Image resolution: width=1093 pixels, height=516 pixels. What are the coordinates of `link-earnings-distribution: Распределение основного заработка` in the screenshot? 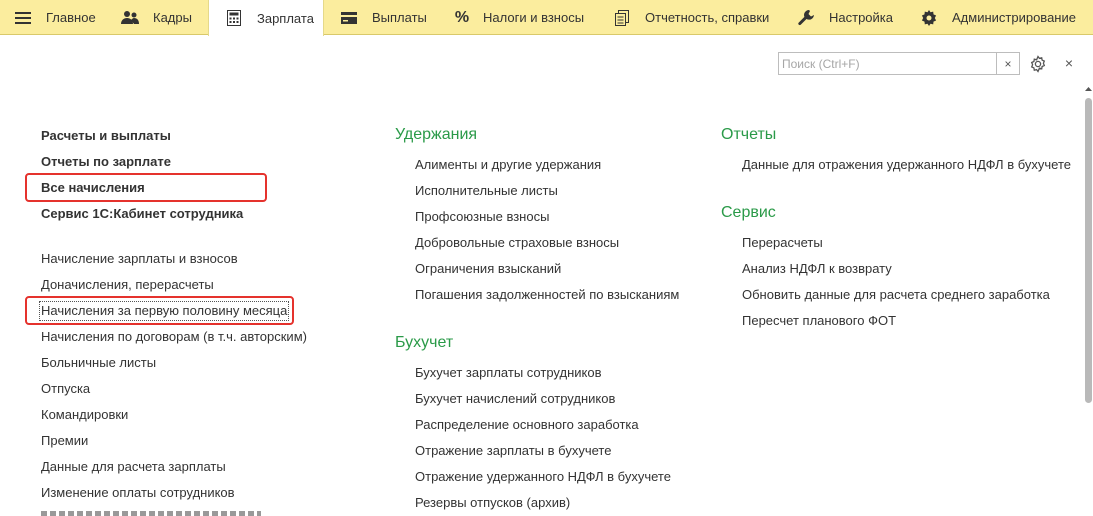 It's located at (527, 425).